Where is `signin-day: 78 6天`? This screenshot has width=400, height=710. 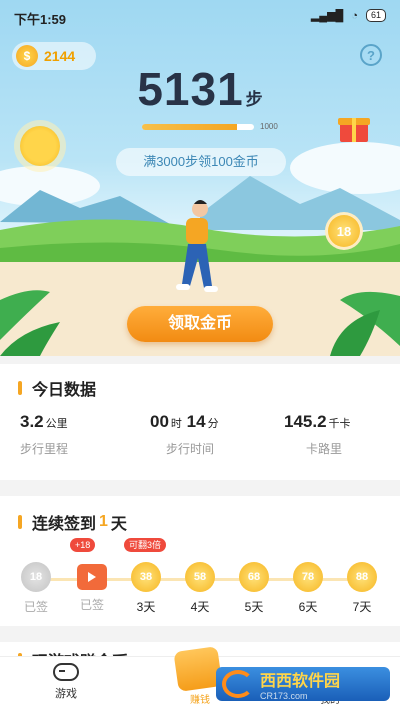 signin-day: 78 6天 is located at coordinates (308, 588).